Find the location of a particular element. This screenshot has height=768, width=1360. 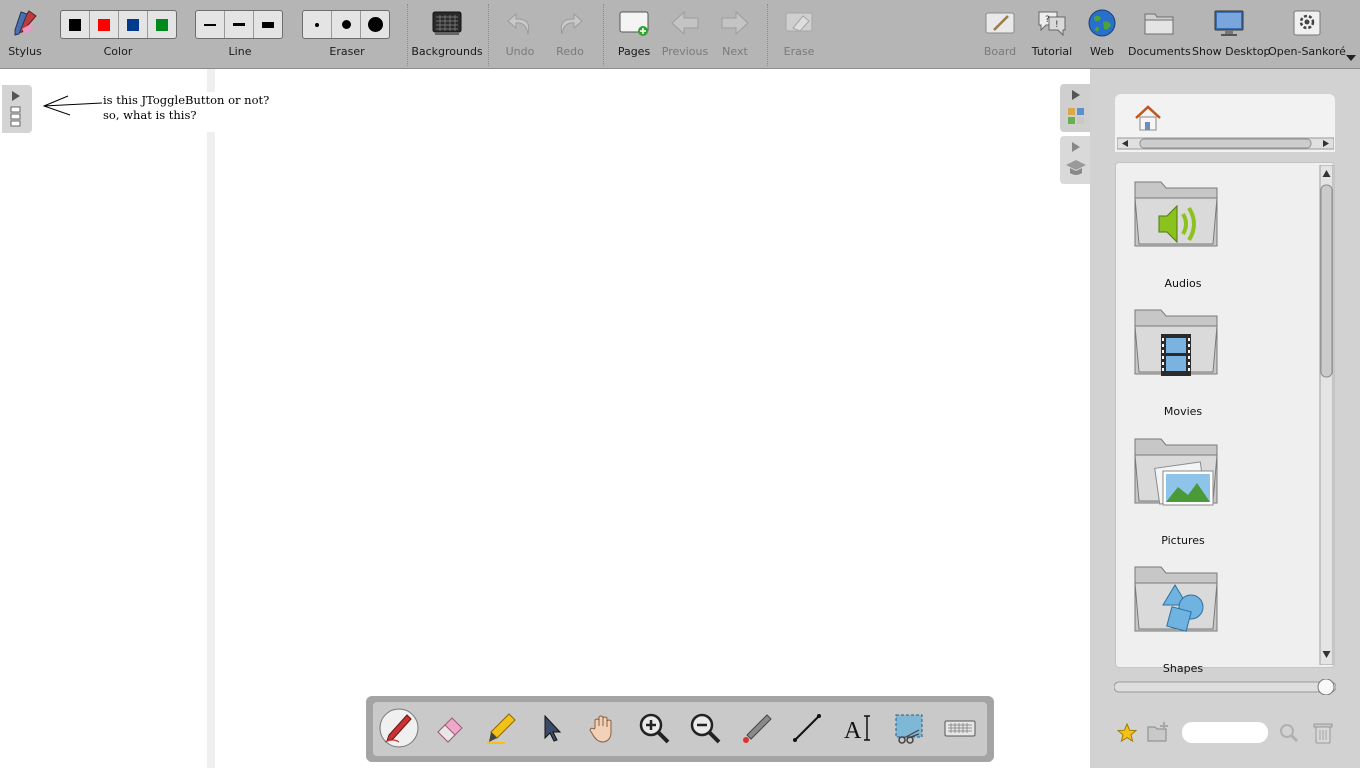

audio-folder-icon is located at coordinates (1176, 214).